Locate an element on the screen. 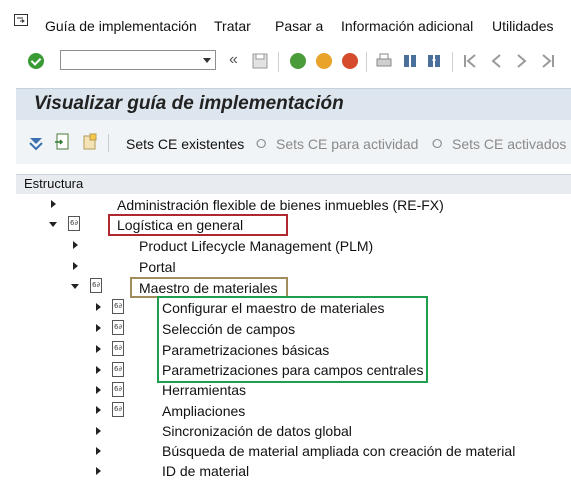 The image size is (571, 482). first-page-icon is located at coordinates (470, 61).